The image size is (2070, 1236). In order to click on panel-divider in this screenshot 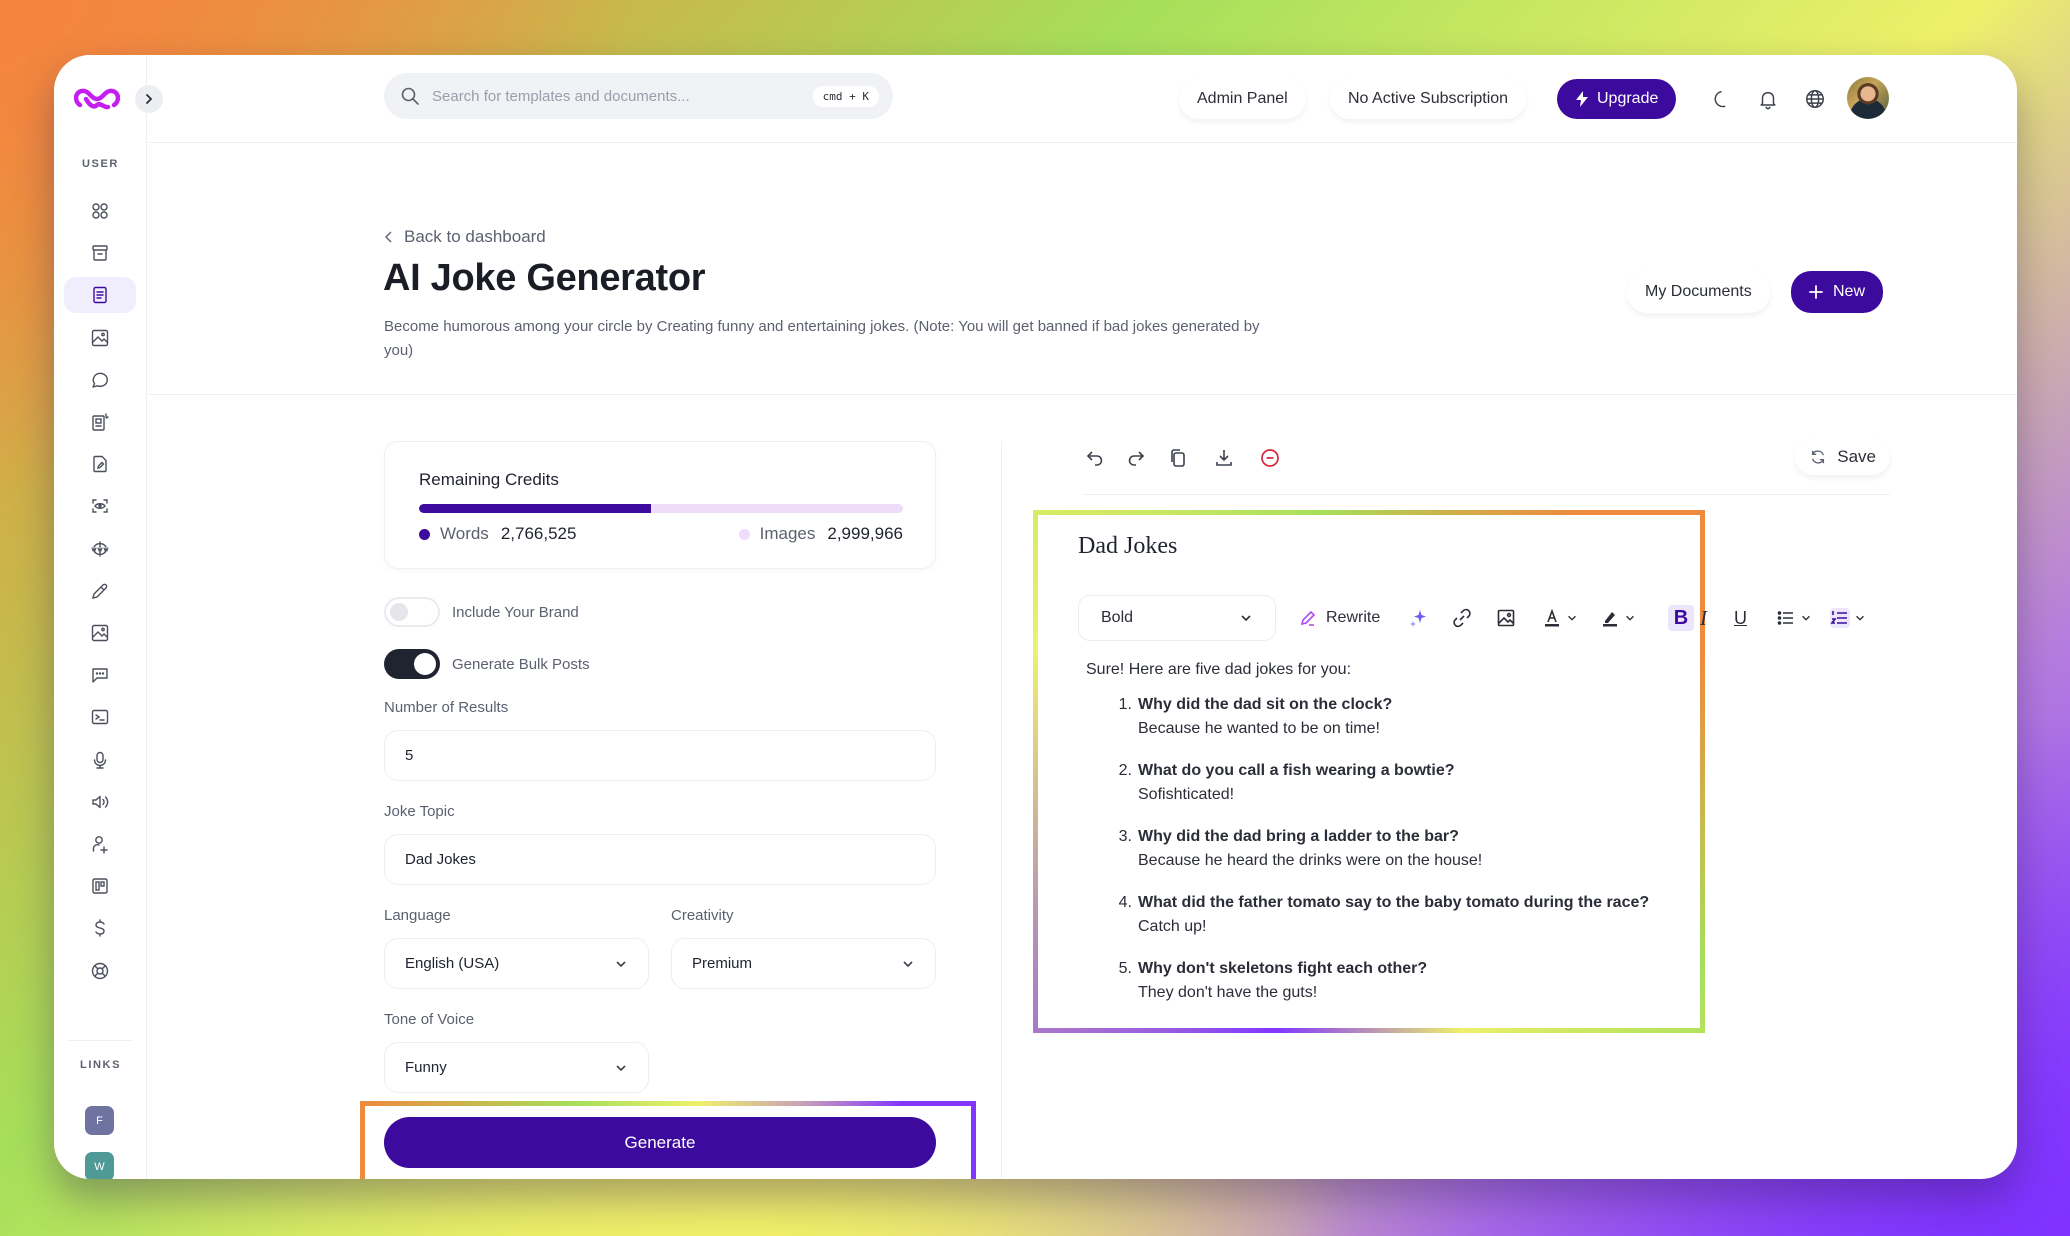, I will do `click(1001, 810)`.